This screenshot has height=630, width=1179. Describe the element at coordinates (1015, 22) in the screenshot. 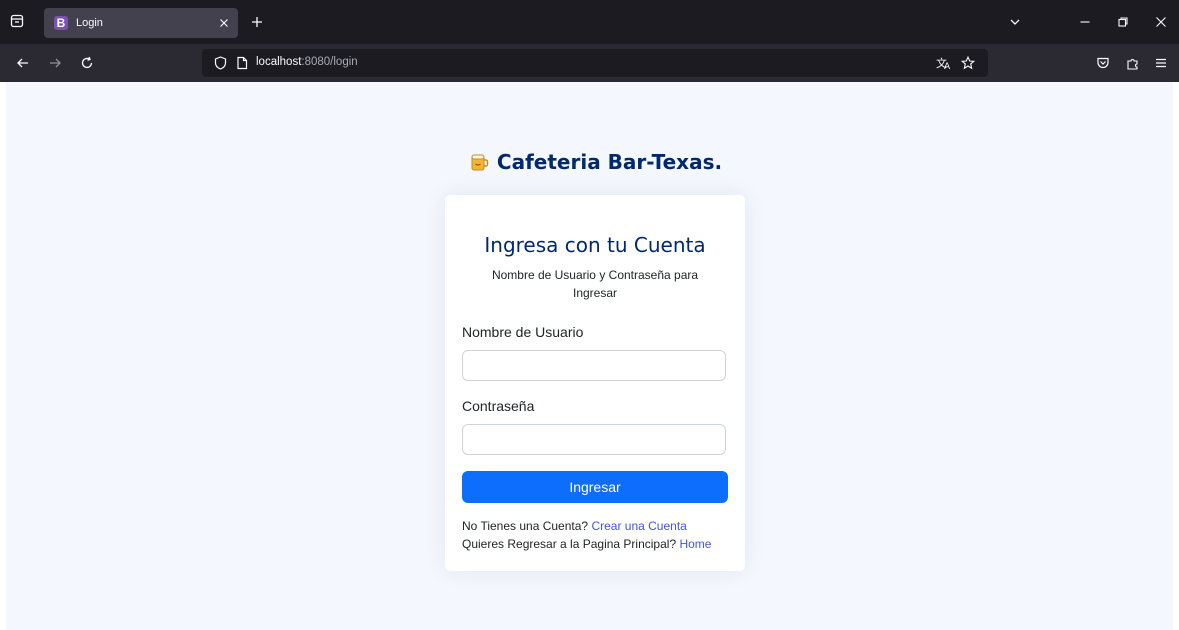

I see `list-all-tabs-chevron-icon` at that location.